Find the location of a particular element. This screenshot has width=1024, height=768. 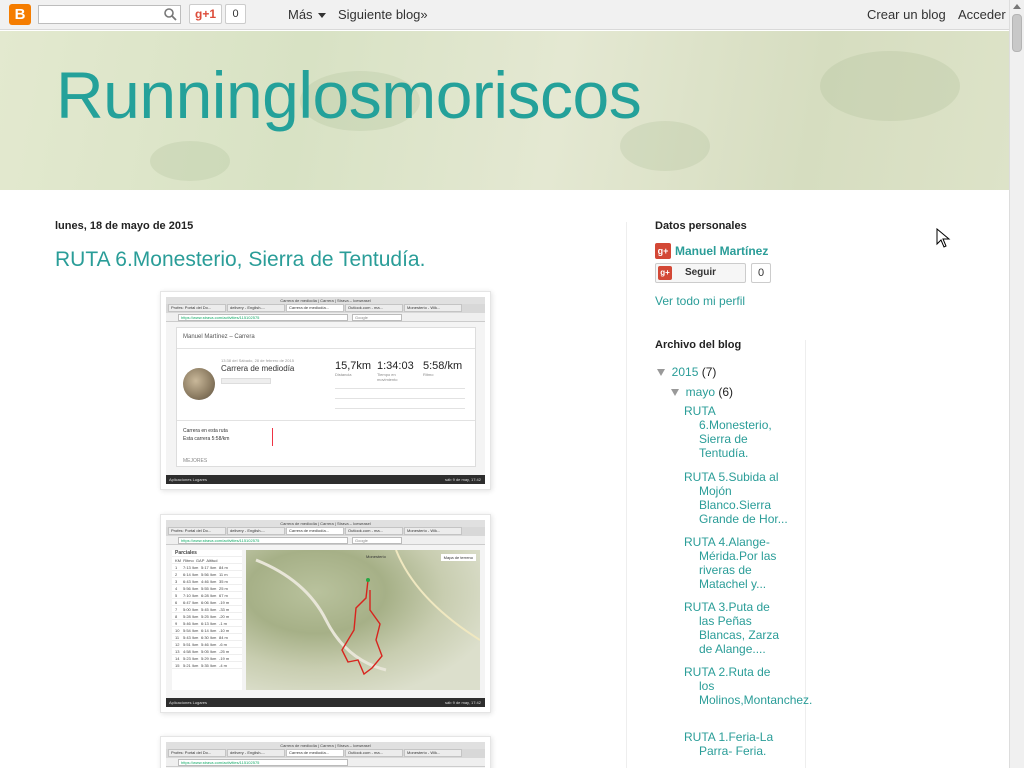

follow-label: Seguir is located at coordinates (700, 272).